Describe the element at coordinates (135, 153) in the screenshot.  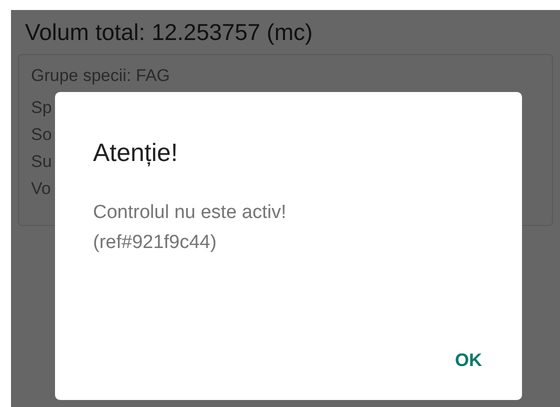
I see `dialog-title: Atenție!` at that location.